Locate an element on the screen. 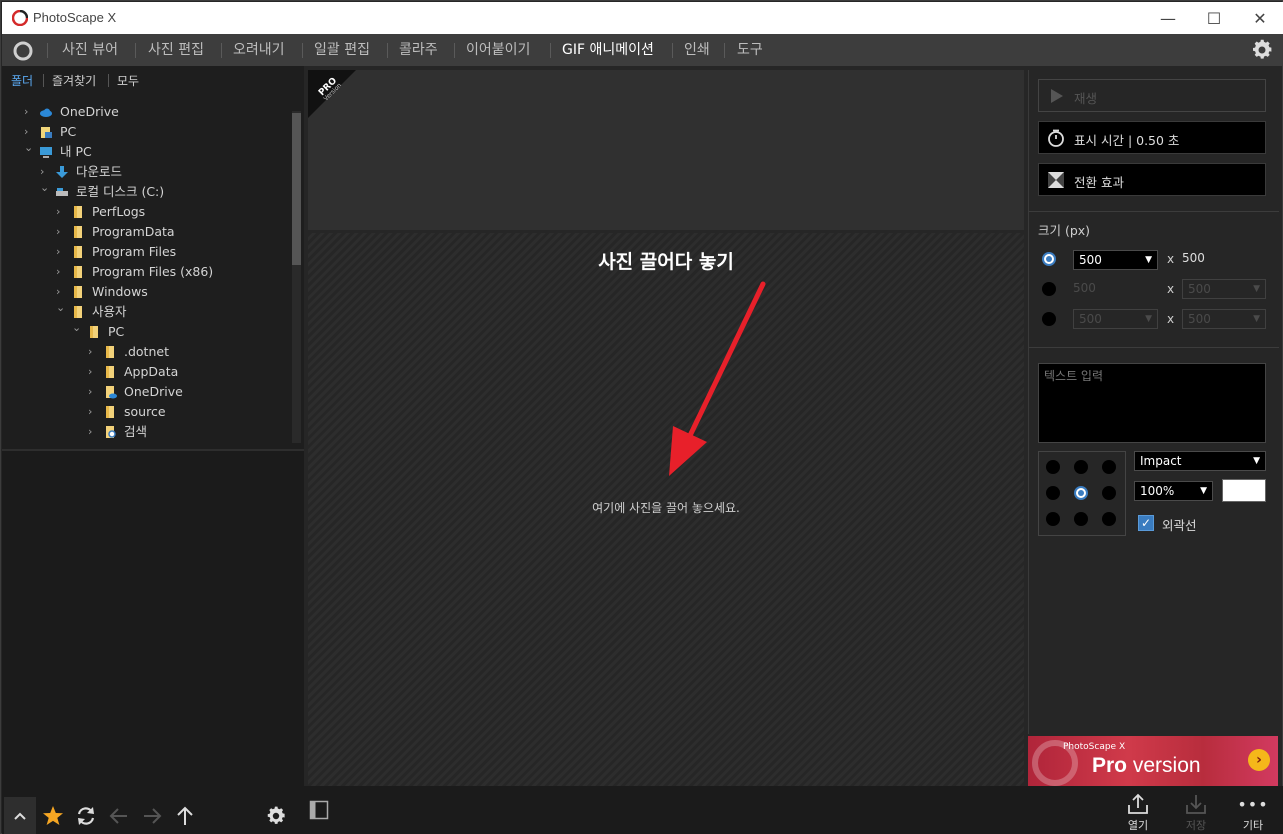 Image resolution: width=1283 pixels, height=834 pixels. size-height-value: 500 is located at coordinates (1193, 258).